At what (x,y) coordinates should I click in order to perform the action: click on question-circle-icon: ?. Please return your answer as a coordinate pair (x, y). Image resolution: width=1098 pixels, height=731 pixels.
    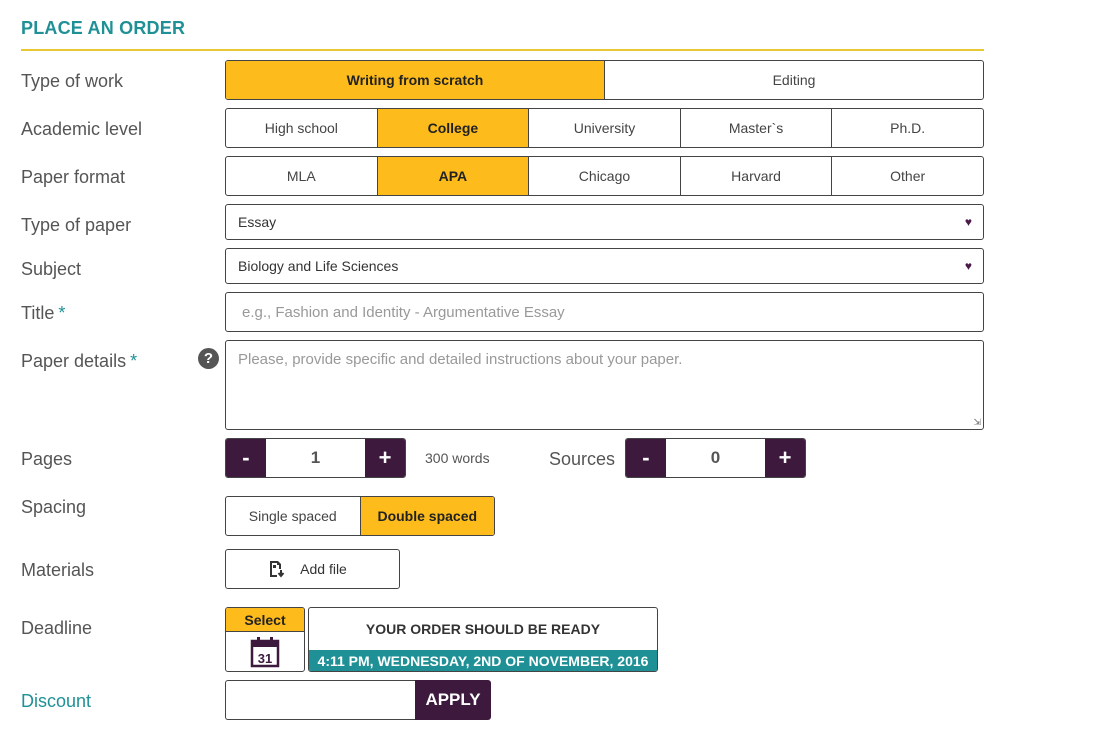
    Looking at the image, I should click on (208, 358).